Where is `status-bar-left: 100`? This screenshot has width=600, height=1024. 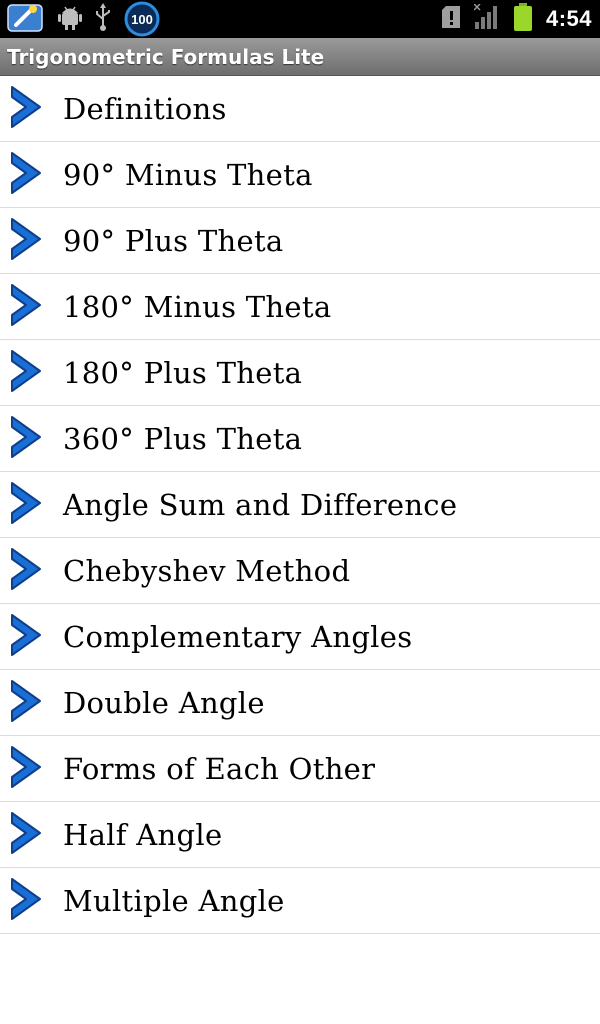
status-bar-left: 100 is located at coordinates (89, 19).